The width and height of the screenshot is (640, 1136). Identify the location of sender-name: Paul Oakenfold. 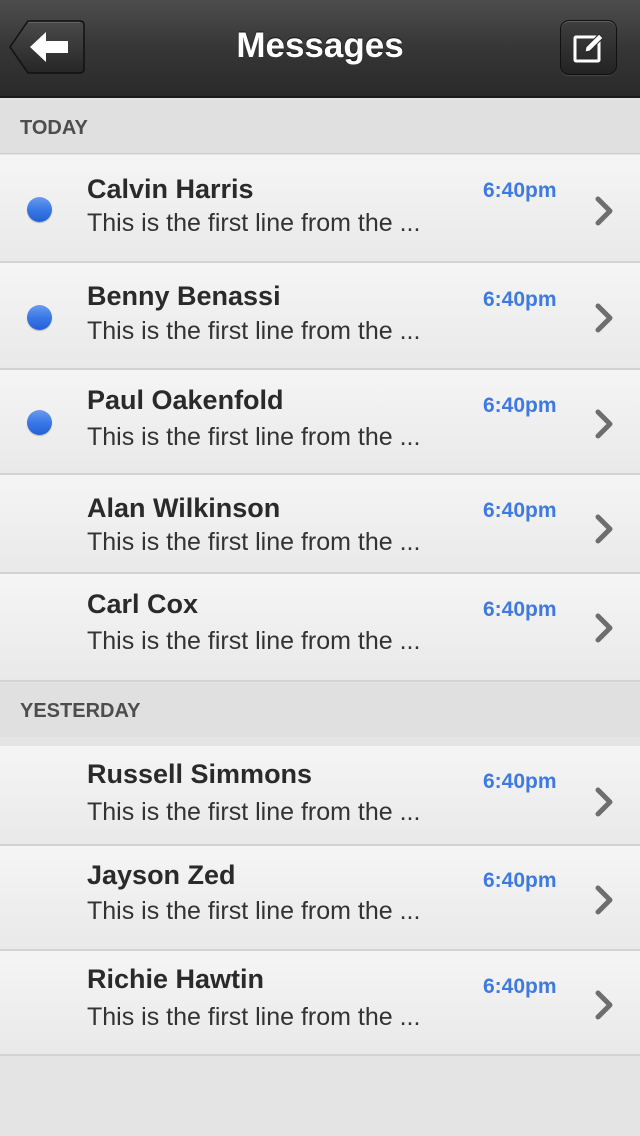
(185, 400).